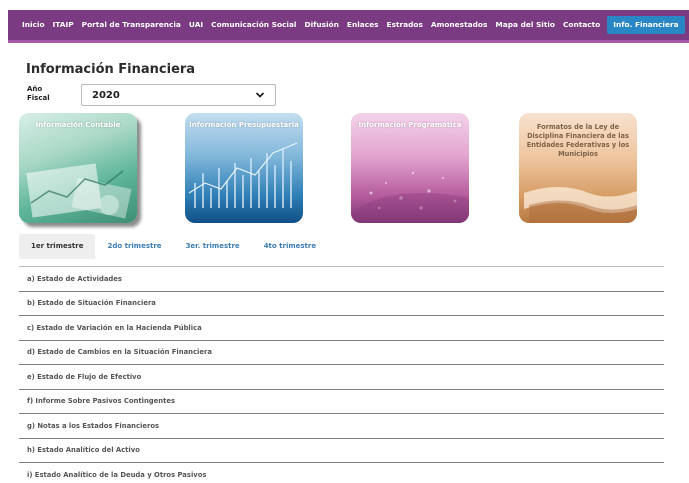  Describe the element at coordinates (341, 401) in the screenshot. I see `list-item: f) Informe Sobre Pasivos Contingentes` at that location.